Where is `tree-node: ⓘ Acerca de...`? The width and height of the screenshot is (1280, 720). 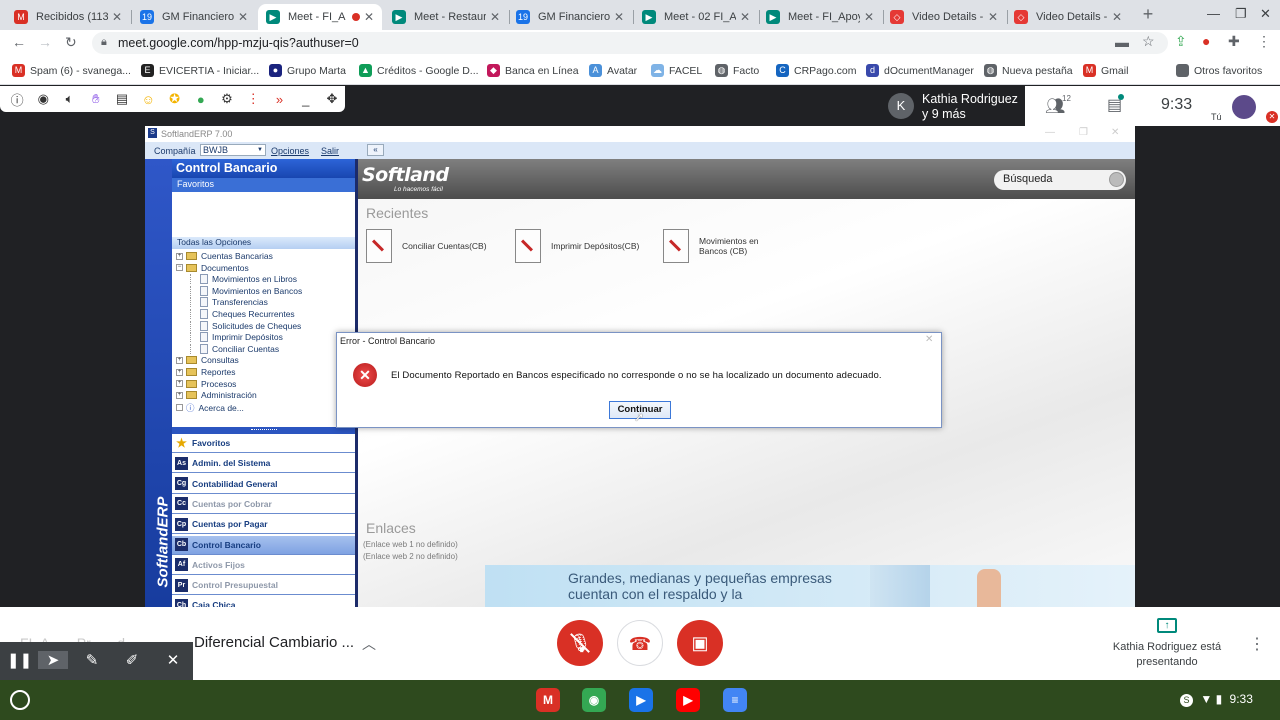 tree-node: ⓘ Acerca de... is located at coordinates (210, 408).